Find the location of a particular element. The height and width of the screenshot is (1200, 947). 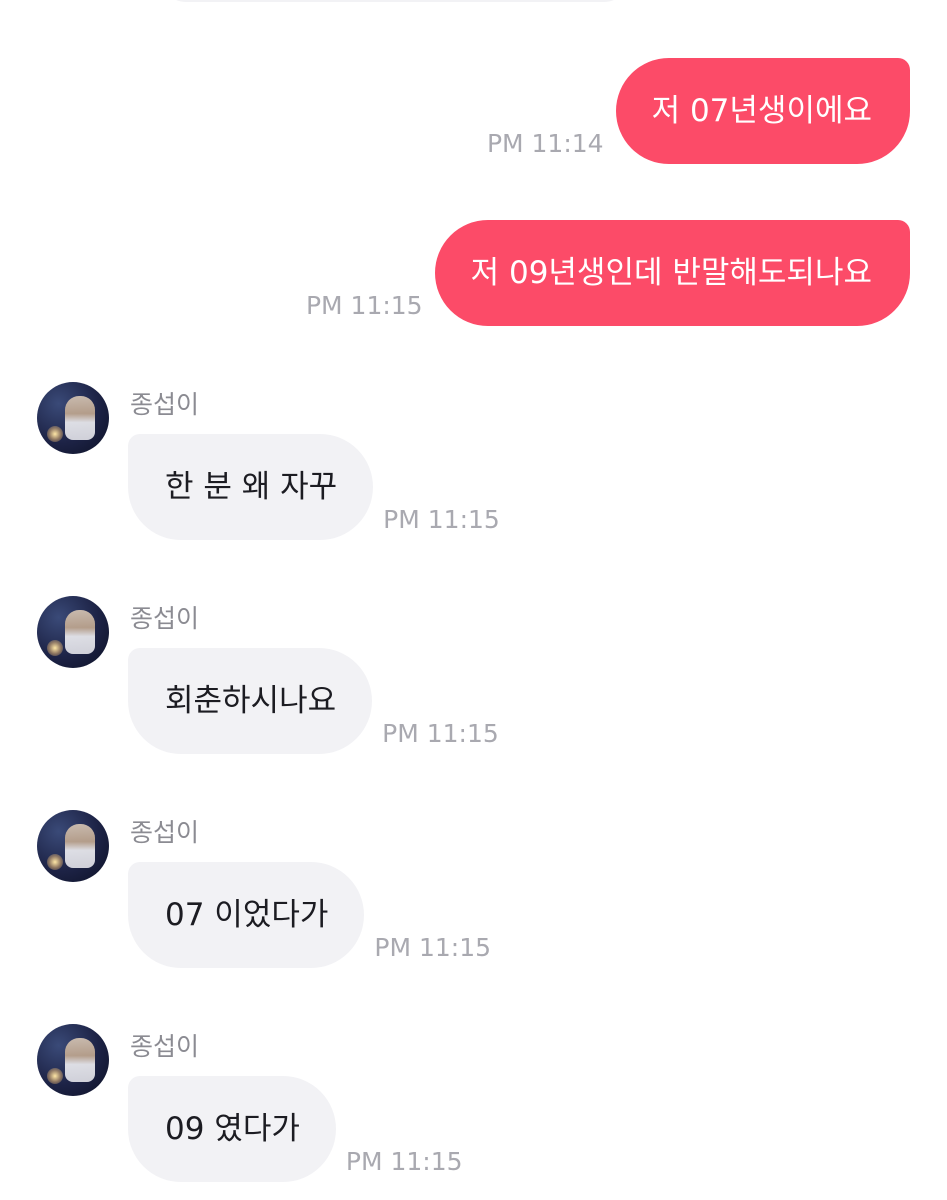

message-timestamp: PM 11:14 is located at coordinates (545, 143).